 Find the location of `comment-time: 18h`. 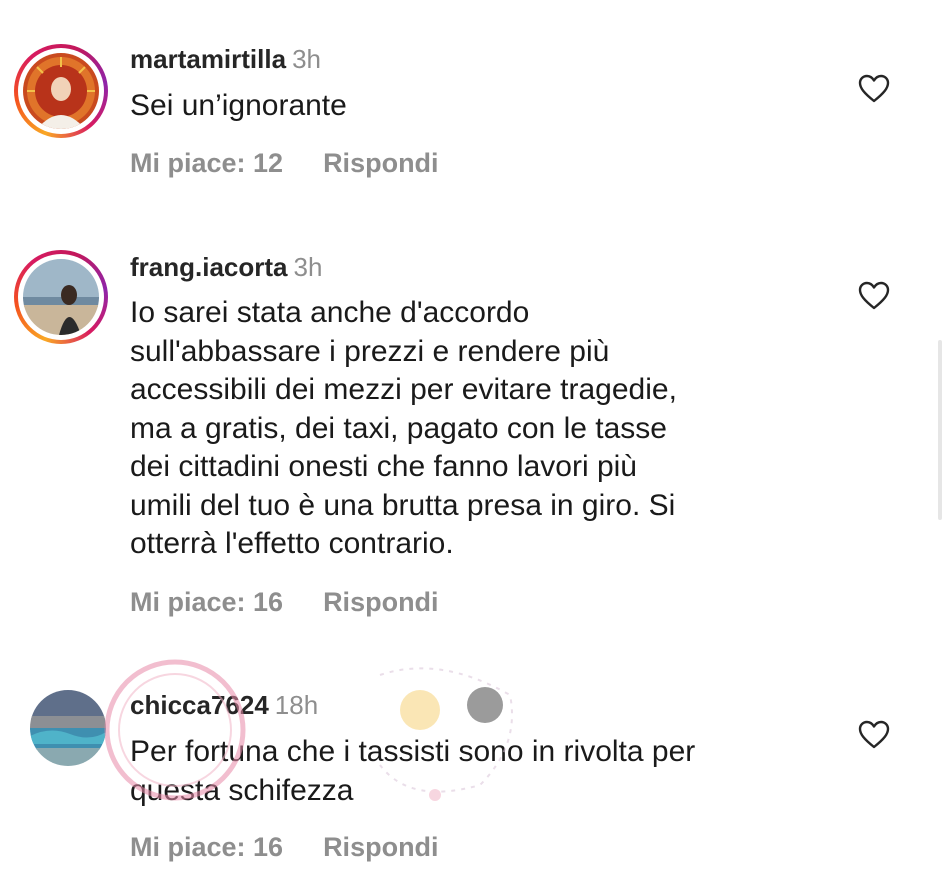

comment-time: 18h is located at coordinates (296, 705).